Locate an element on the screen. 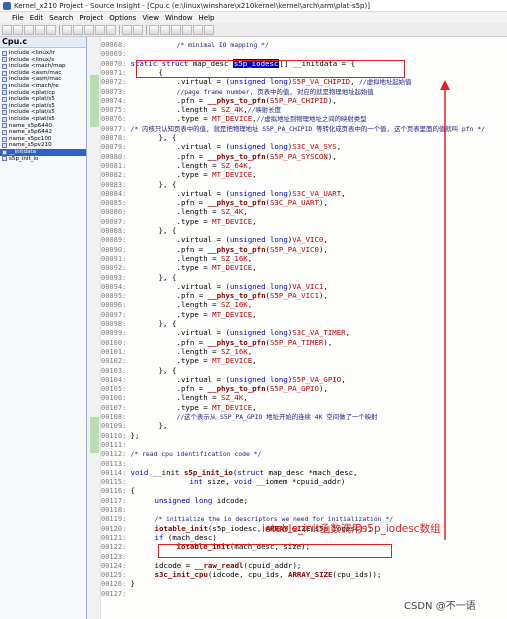  menu-project: Project is located at coordinates (91, 18).